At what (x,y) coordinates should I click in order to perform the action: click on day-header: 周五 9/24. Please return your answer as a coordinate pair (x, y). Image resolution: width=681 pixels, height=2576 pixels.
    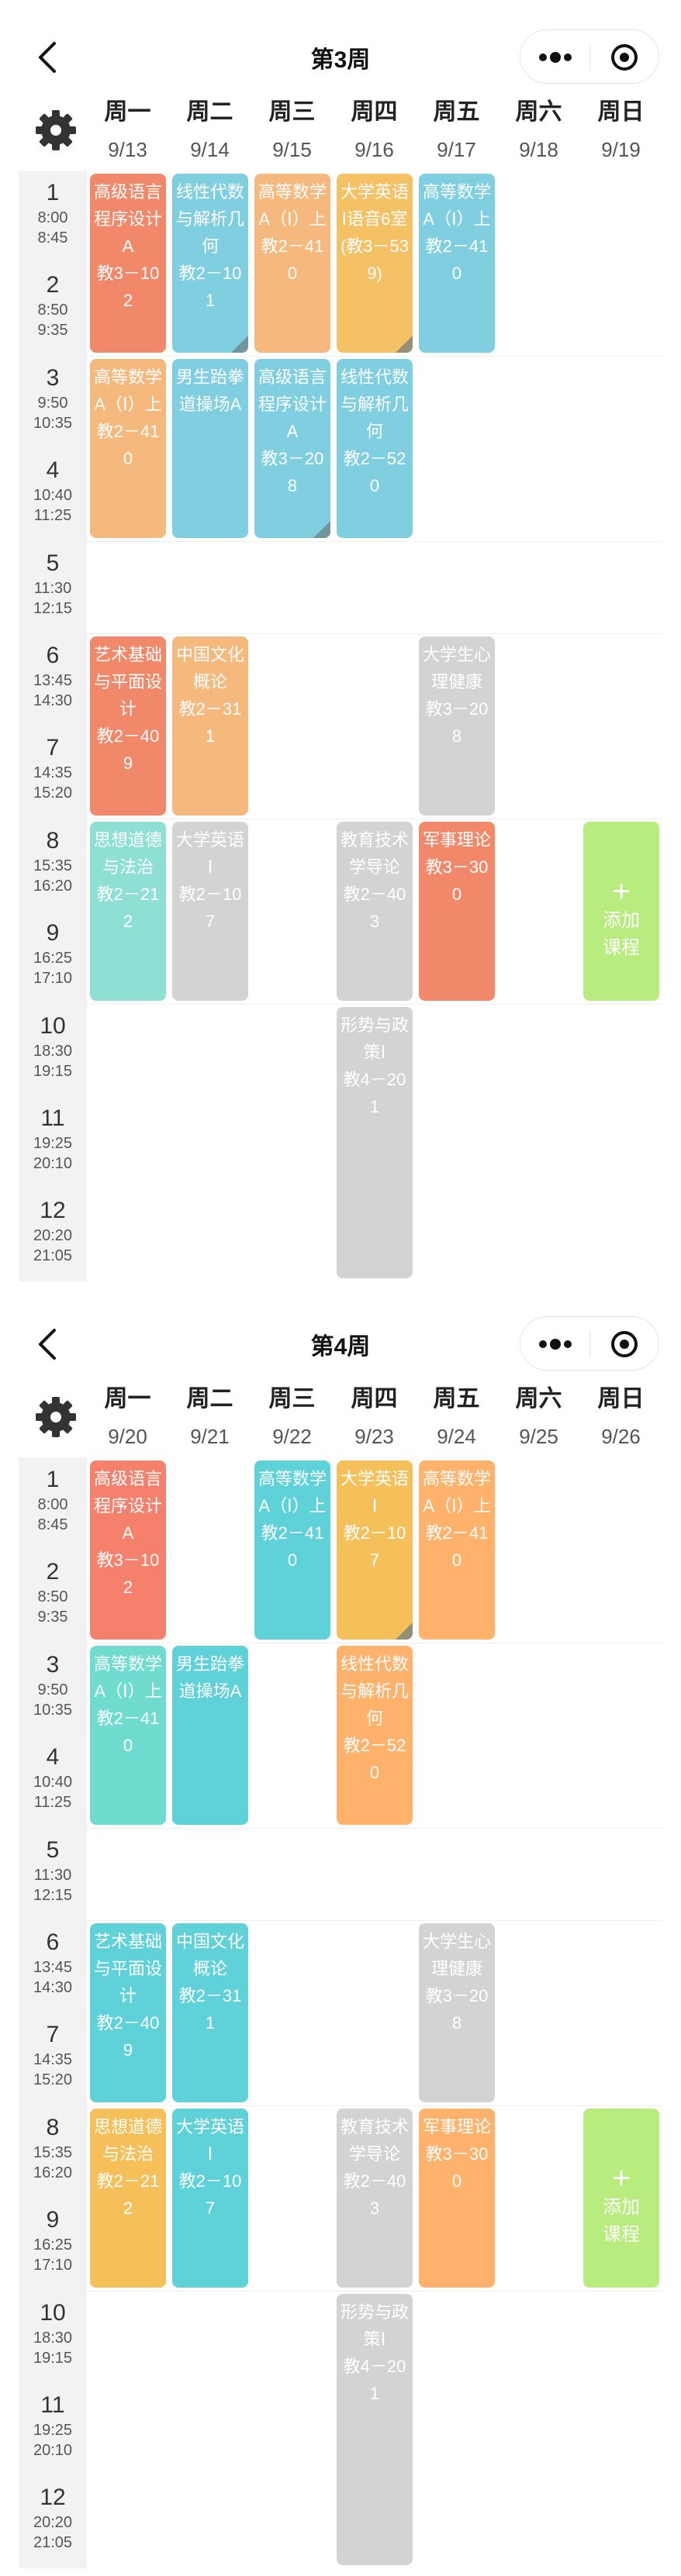
    Looking at the image, I should click on (456, 1417).